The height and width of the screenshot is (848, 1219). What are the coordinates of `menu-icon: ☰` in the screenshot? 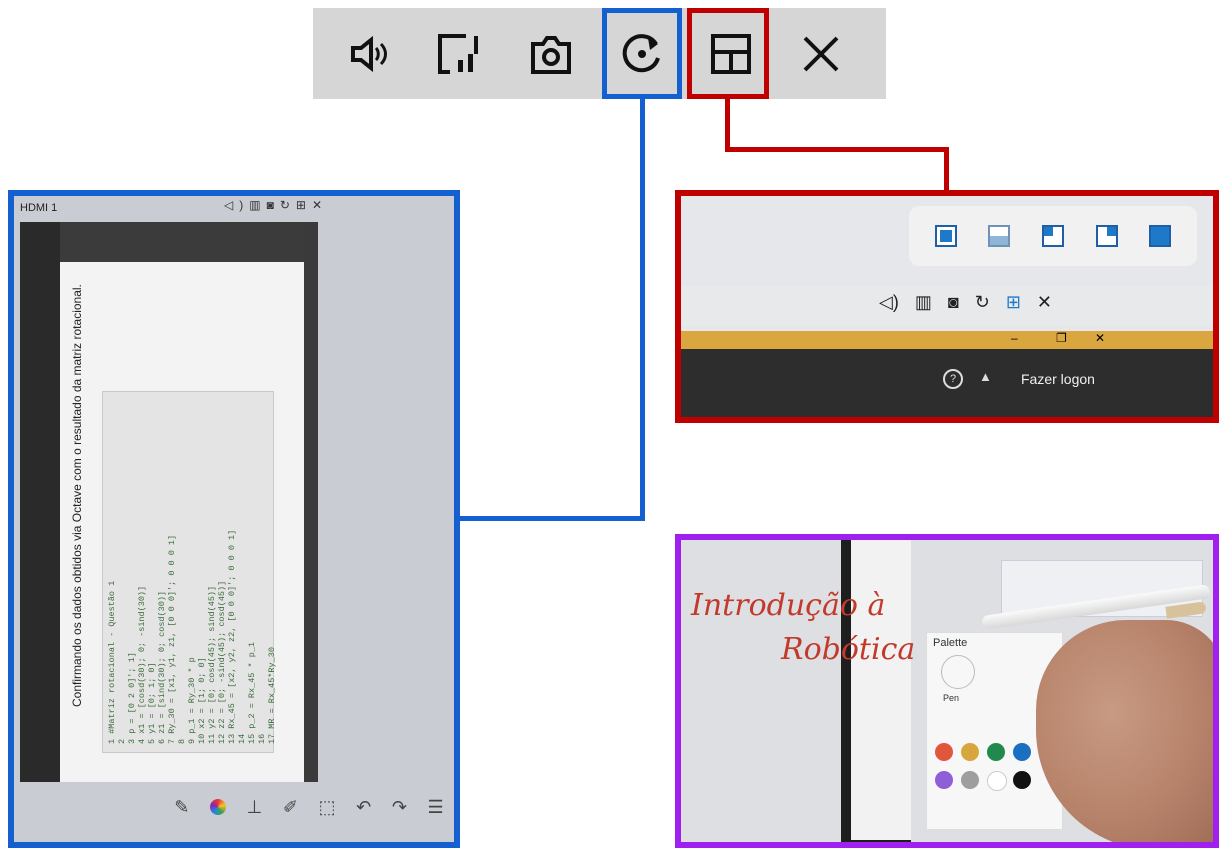 It's located at (436, 807).